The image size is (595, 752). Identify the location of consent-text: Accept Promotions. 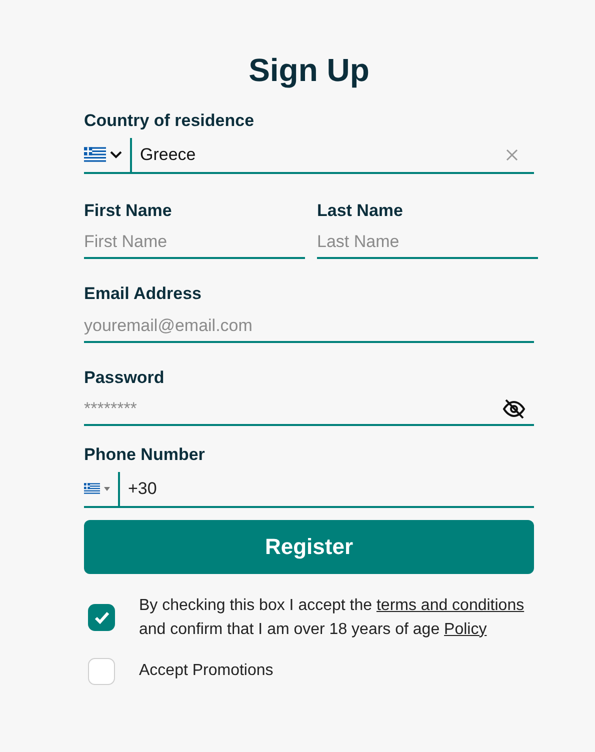
(206, 671).